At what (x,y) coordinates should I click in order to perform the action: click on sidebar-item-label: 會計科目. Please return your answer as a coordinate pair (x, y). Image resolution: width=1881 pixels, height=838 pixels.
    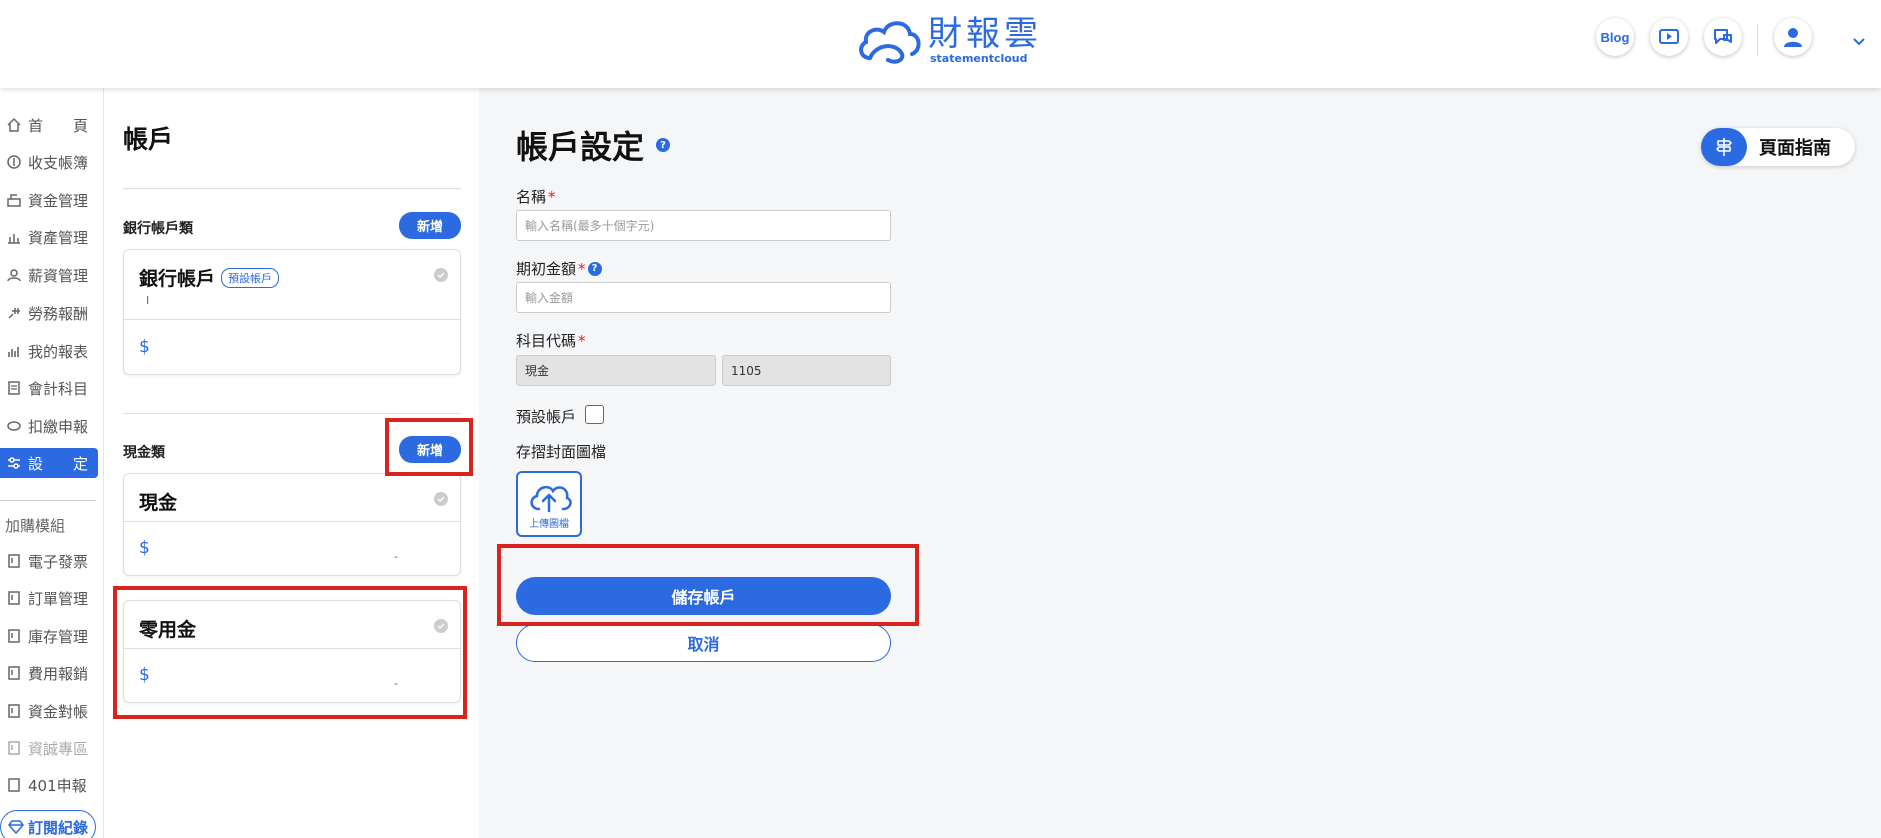
    Looking at the image, I should click on (58, 388).